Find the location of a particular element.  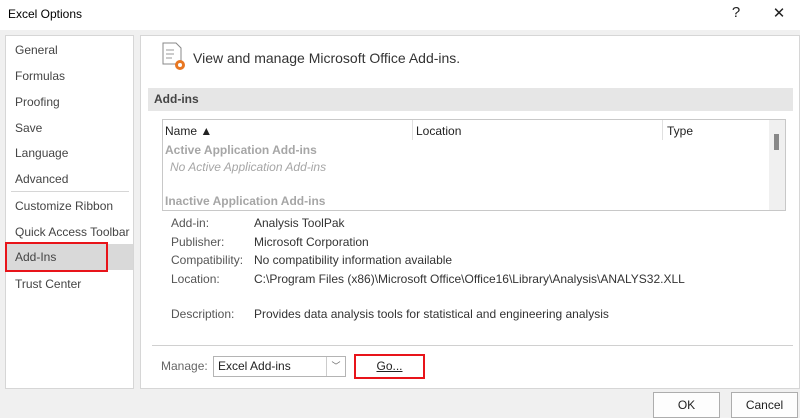

ok-button: OK is located at coordinates (686, 405).